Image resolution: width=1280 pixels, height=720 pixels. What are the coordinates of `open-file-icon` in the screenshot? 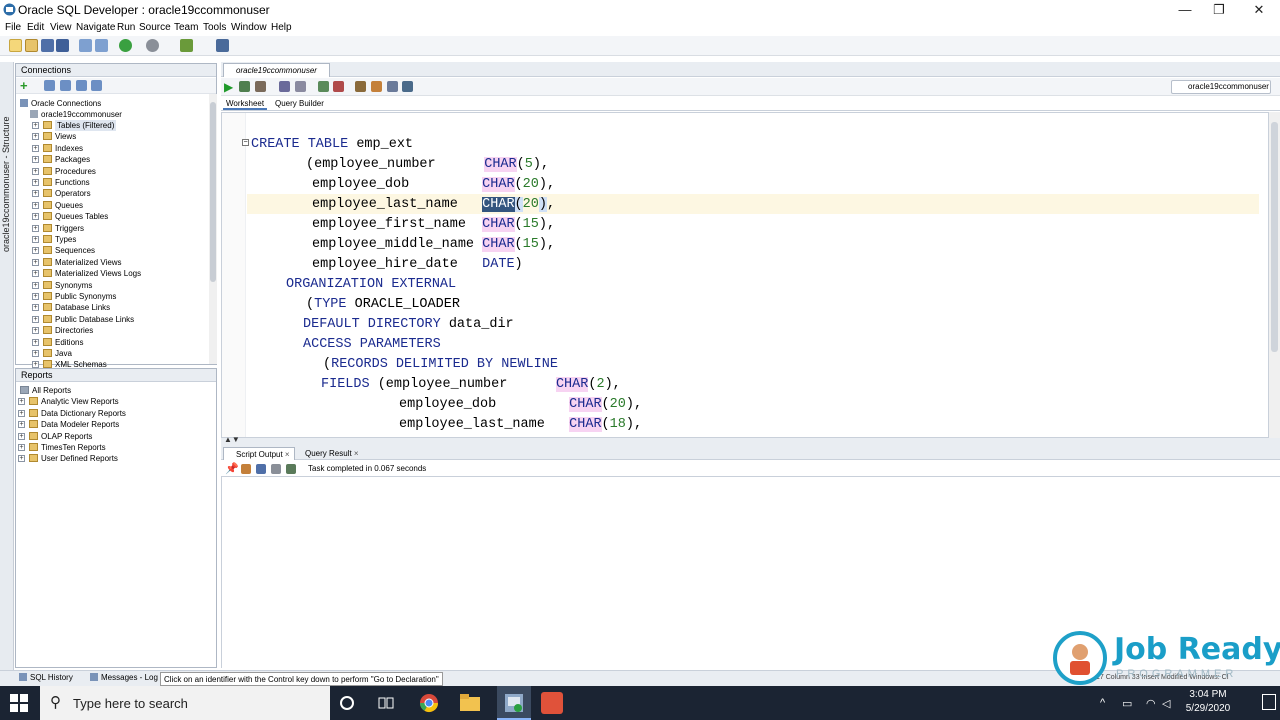 It's located at (291, 469).